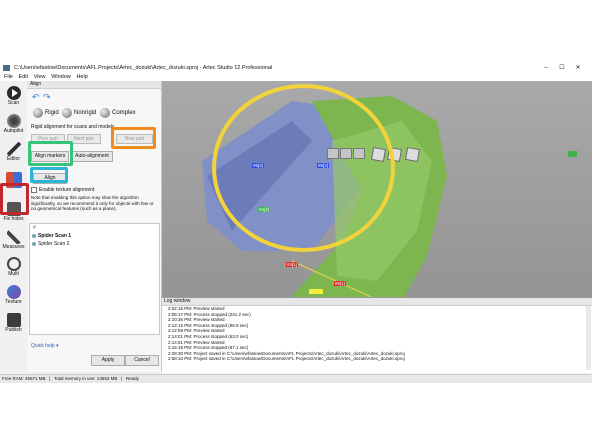 The image size is (592, 444). Describe the element at coordinates (13, 292) in the screenshot. I see `texture-icon` at that location.